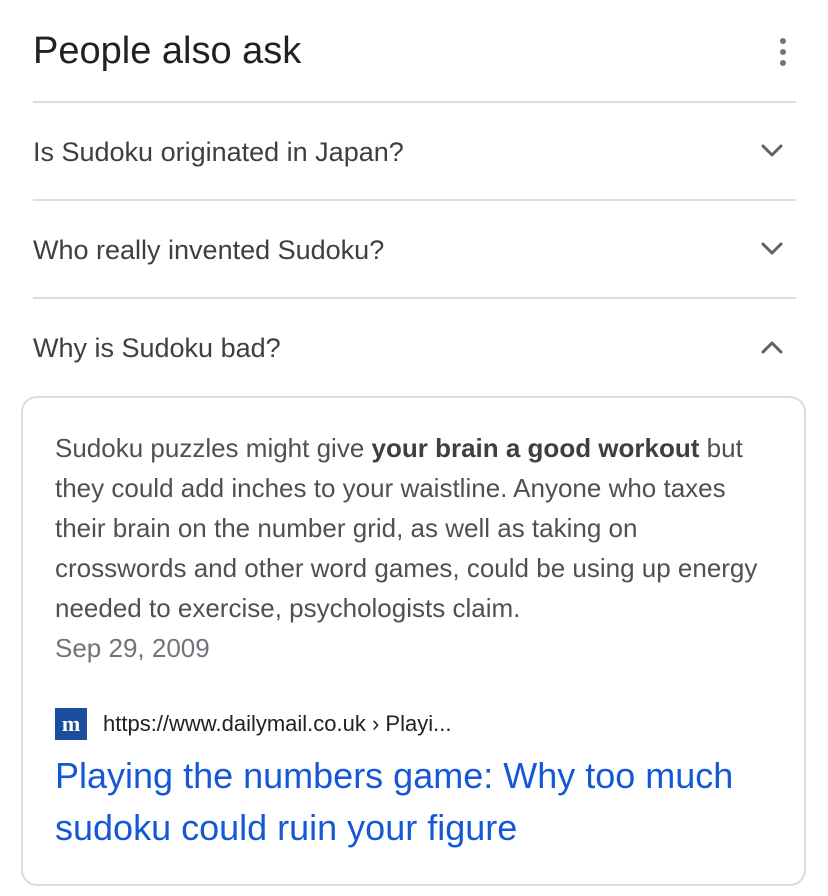  Describe the element at coordinates (157, 348) in the screenshot. I see `question-text: Why is Sudoku bad?` at that location.